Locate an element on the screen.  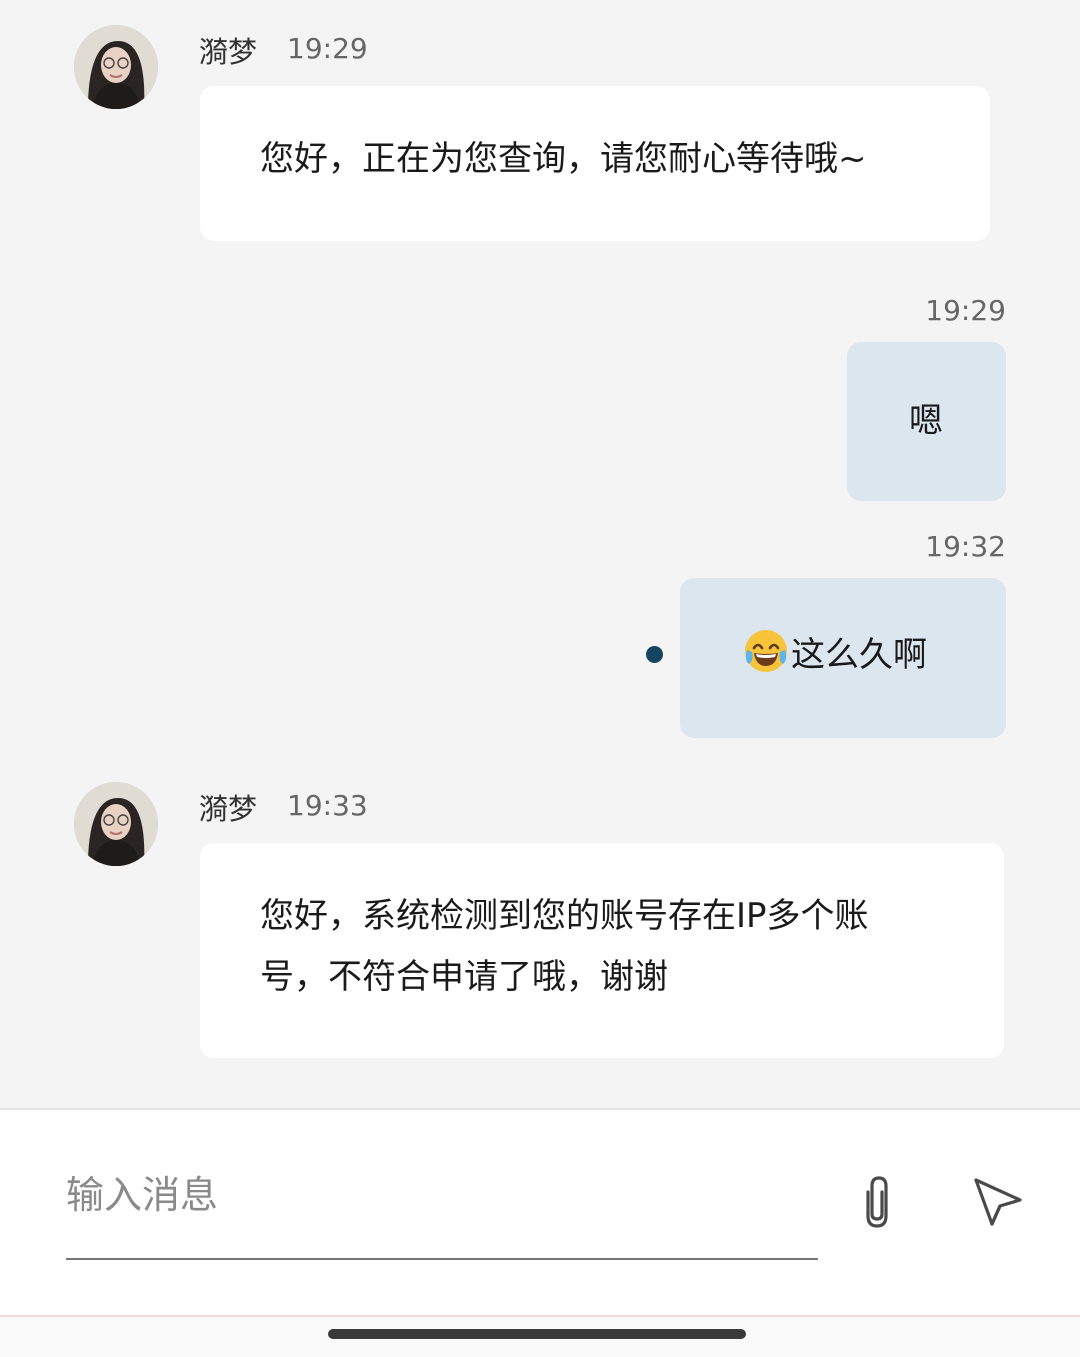
message-text: 嗯 is located at coordinates (926, 421).